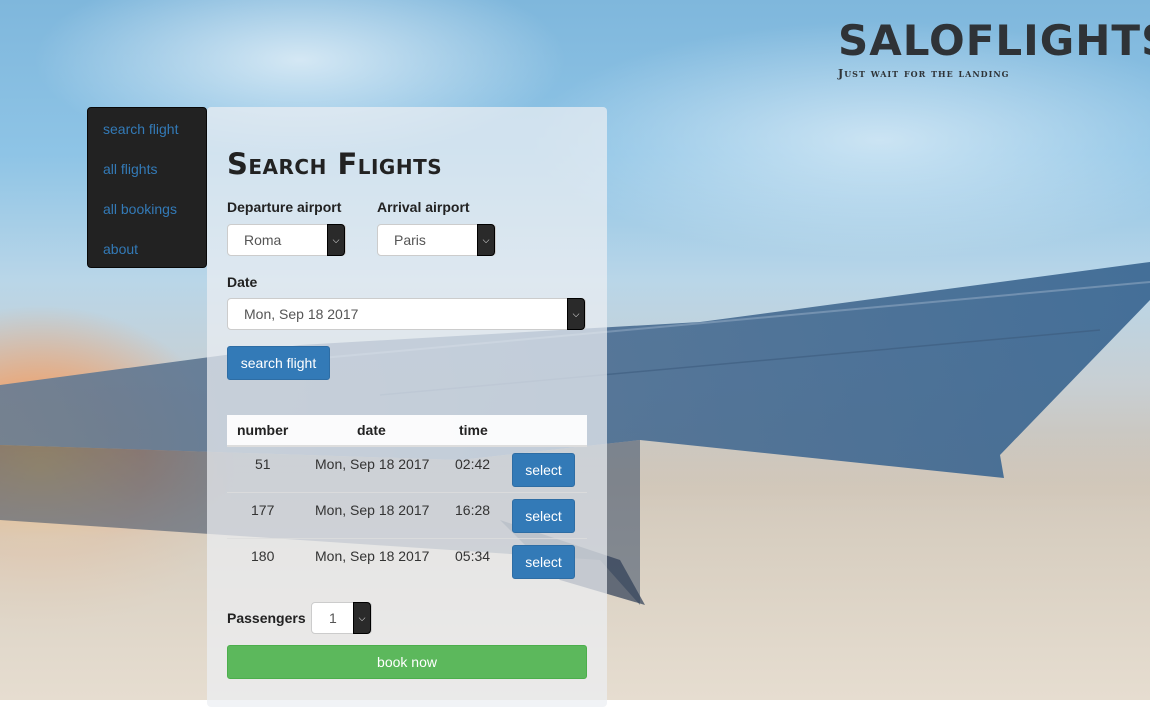 Image resolution: width=1150 pixels, height=707 pixels. What do you see at coordinates (263, 510) in the screenshot?
I see `flight-number: 177` at bounding box center [263, 510].